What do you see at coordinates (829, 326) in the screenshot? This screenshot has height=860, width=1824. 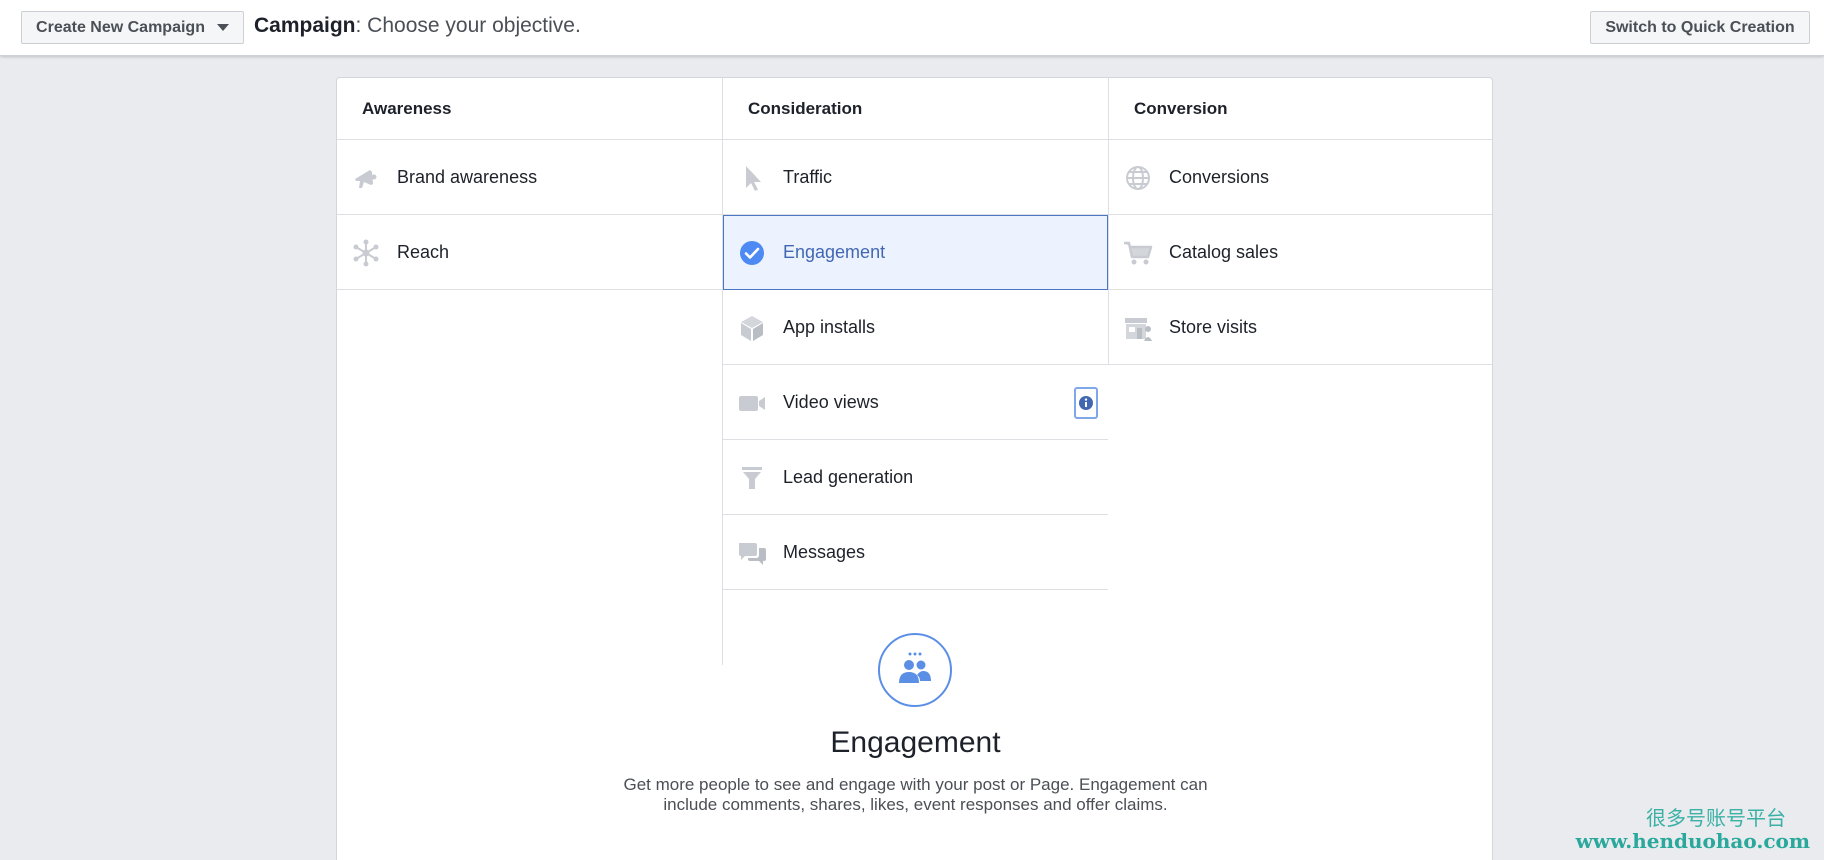 I see `objective-label: App installs` at bounding box center [829, 326].